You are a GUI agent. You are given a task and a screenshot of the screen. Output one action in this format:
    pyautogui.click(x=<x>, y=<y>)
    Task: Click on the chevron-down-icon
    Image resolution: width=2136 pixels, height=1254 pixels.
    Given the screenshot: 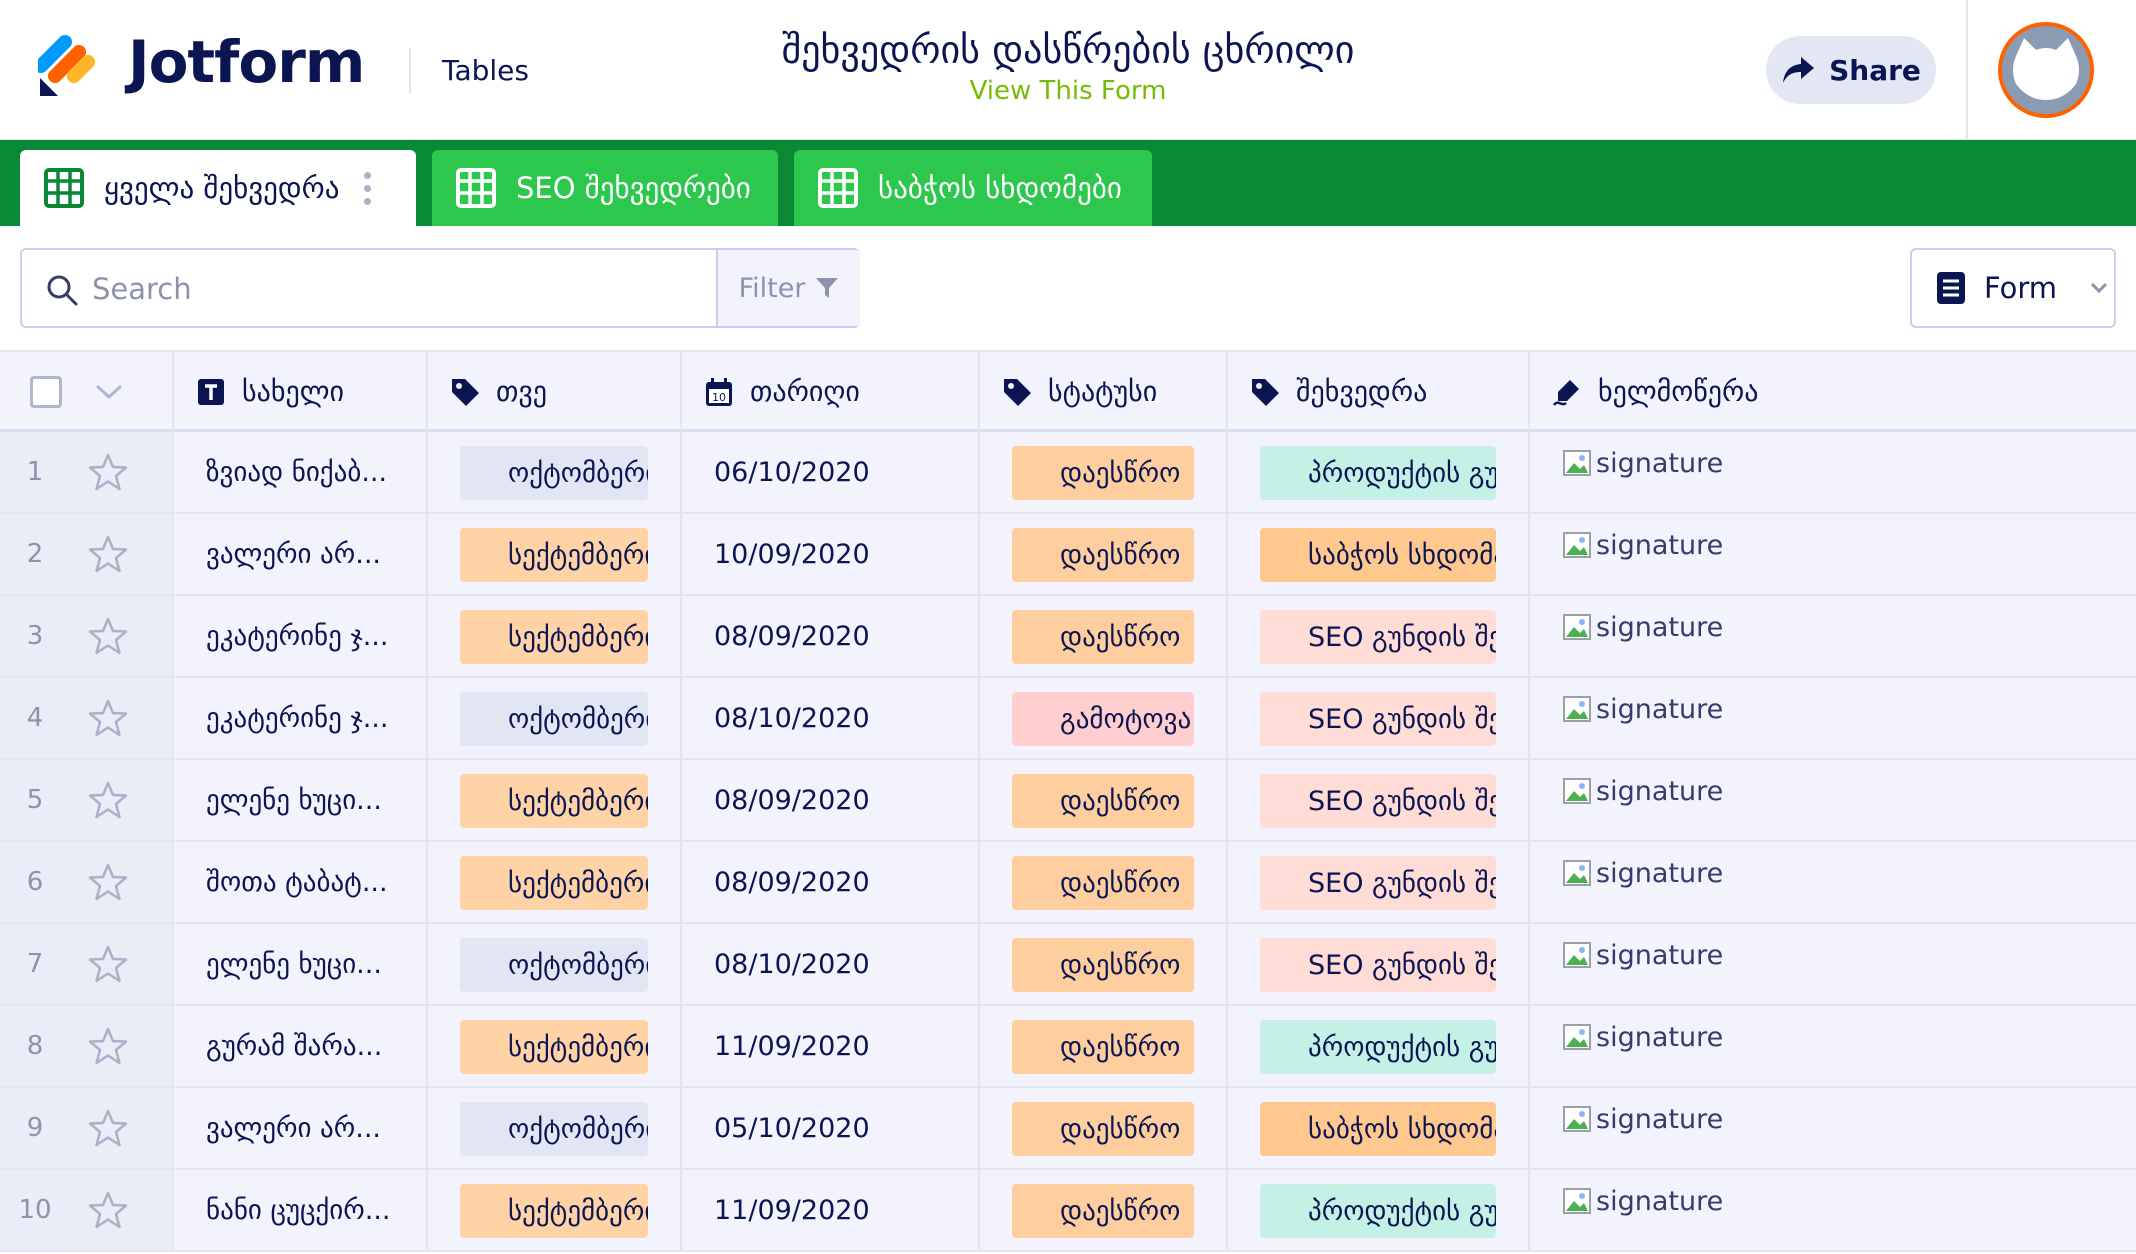 What is the action you would take?
    pyautogui.click(x=109, y=392)
    